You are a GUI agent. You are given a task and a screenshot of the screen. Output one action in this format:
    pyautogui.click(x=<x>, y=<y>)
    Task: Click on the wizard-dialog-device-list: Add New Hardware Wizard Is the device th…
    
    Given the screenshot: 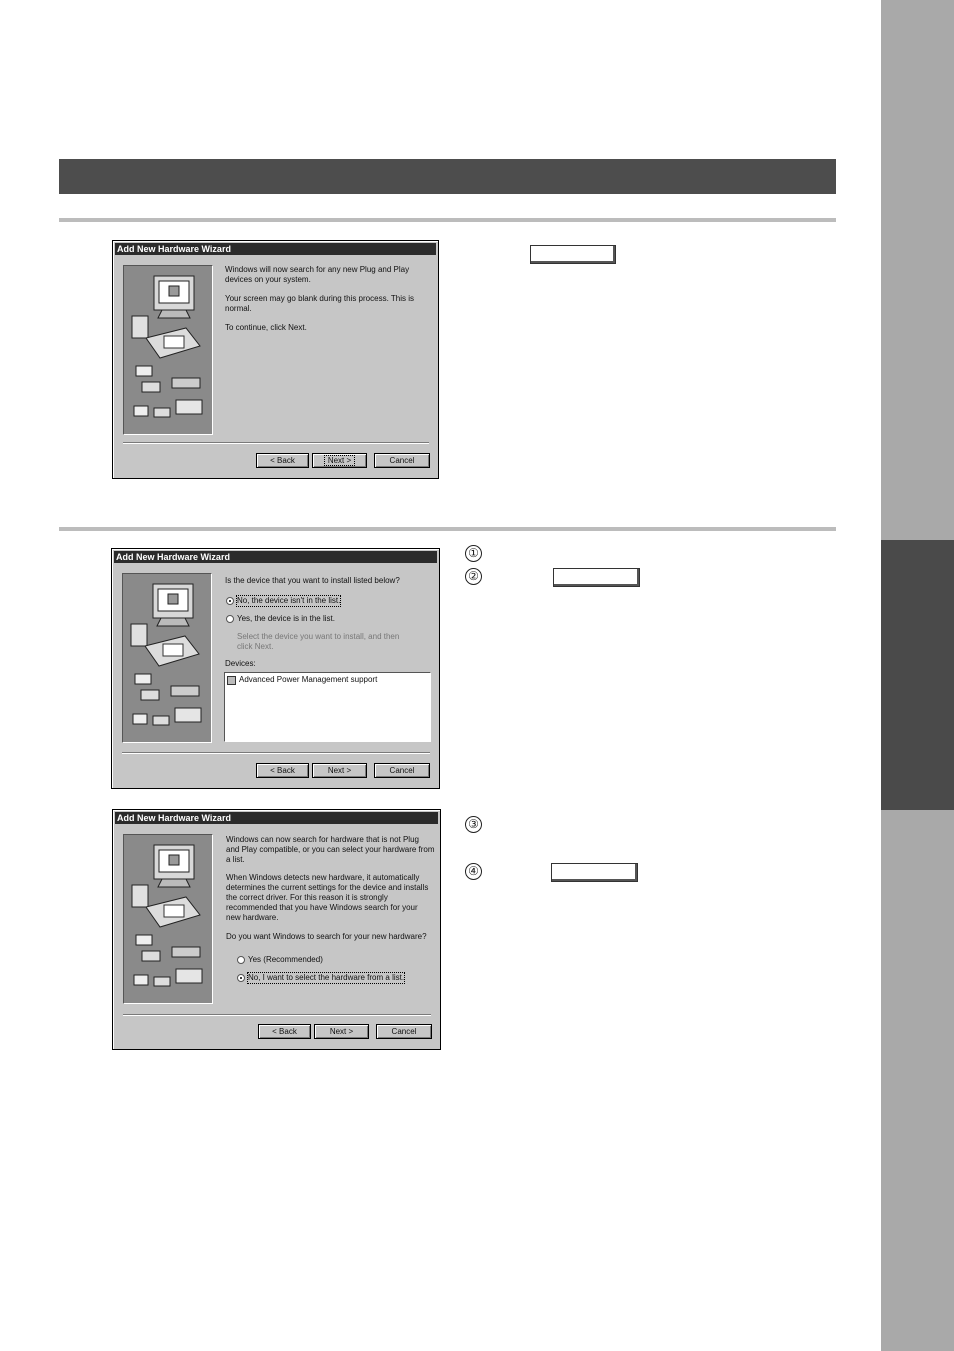 What is the action you would take?
    pyautogui.click(x=275, y=668)
    